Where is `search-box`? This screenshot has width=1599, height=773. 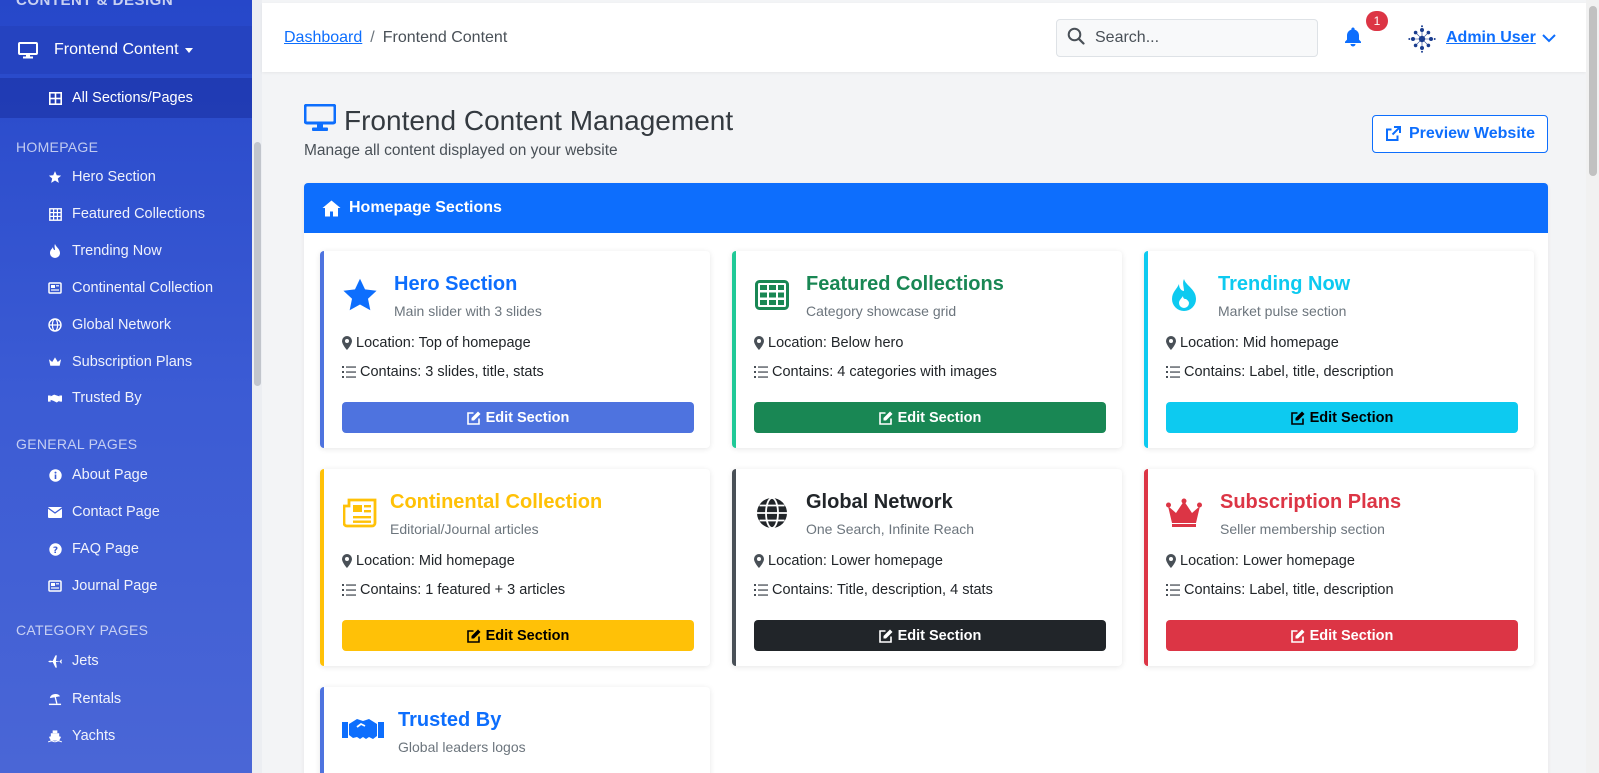 search-box is located at coordinates (1187, 38).